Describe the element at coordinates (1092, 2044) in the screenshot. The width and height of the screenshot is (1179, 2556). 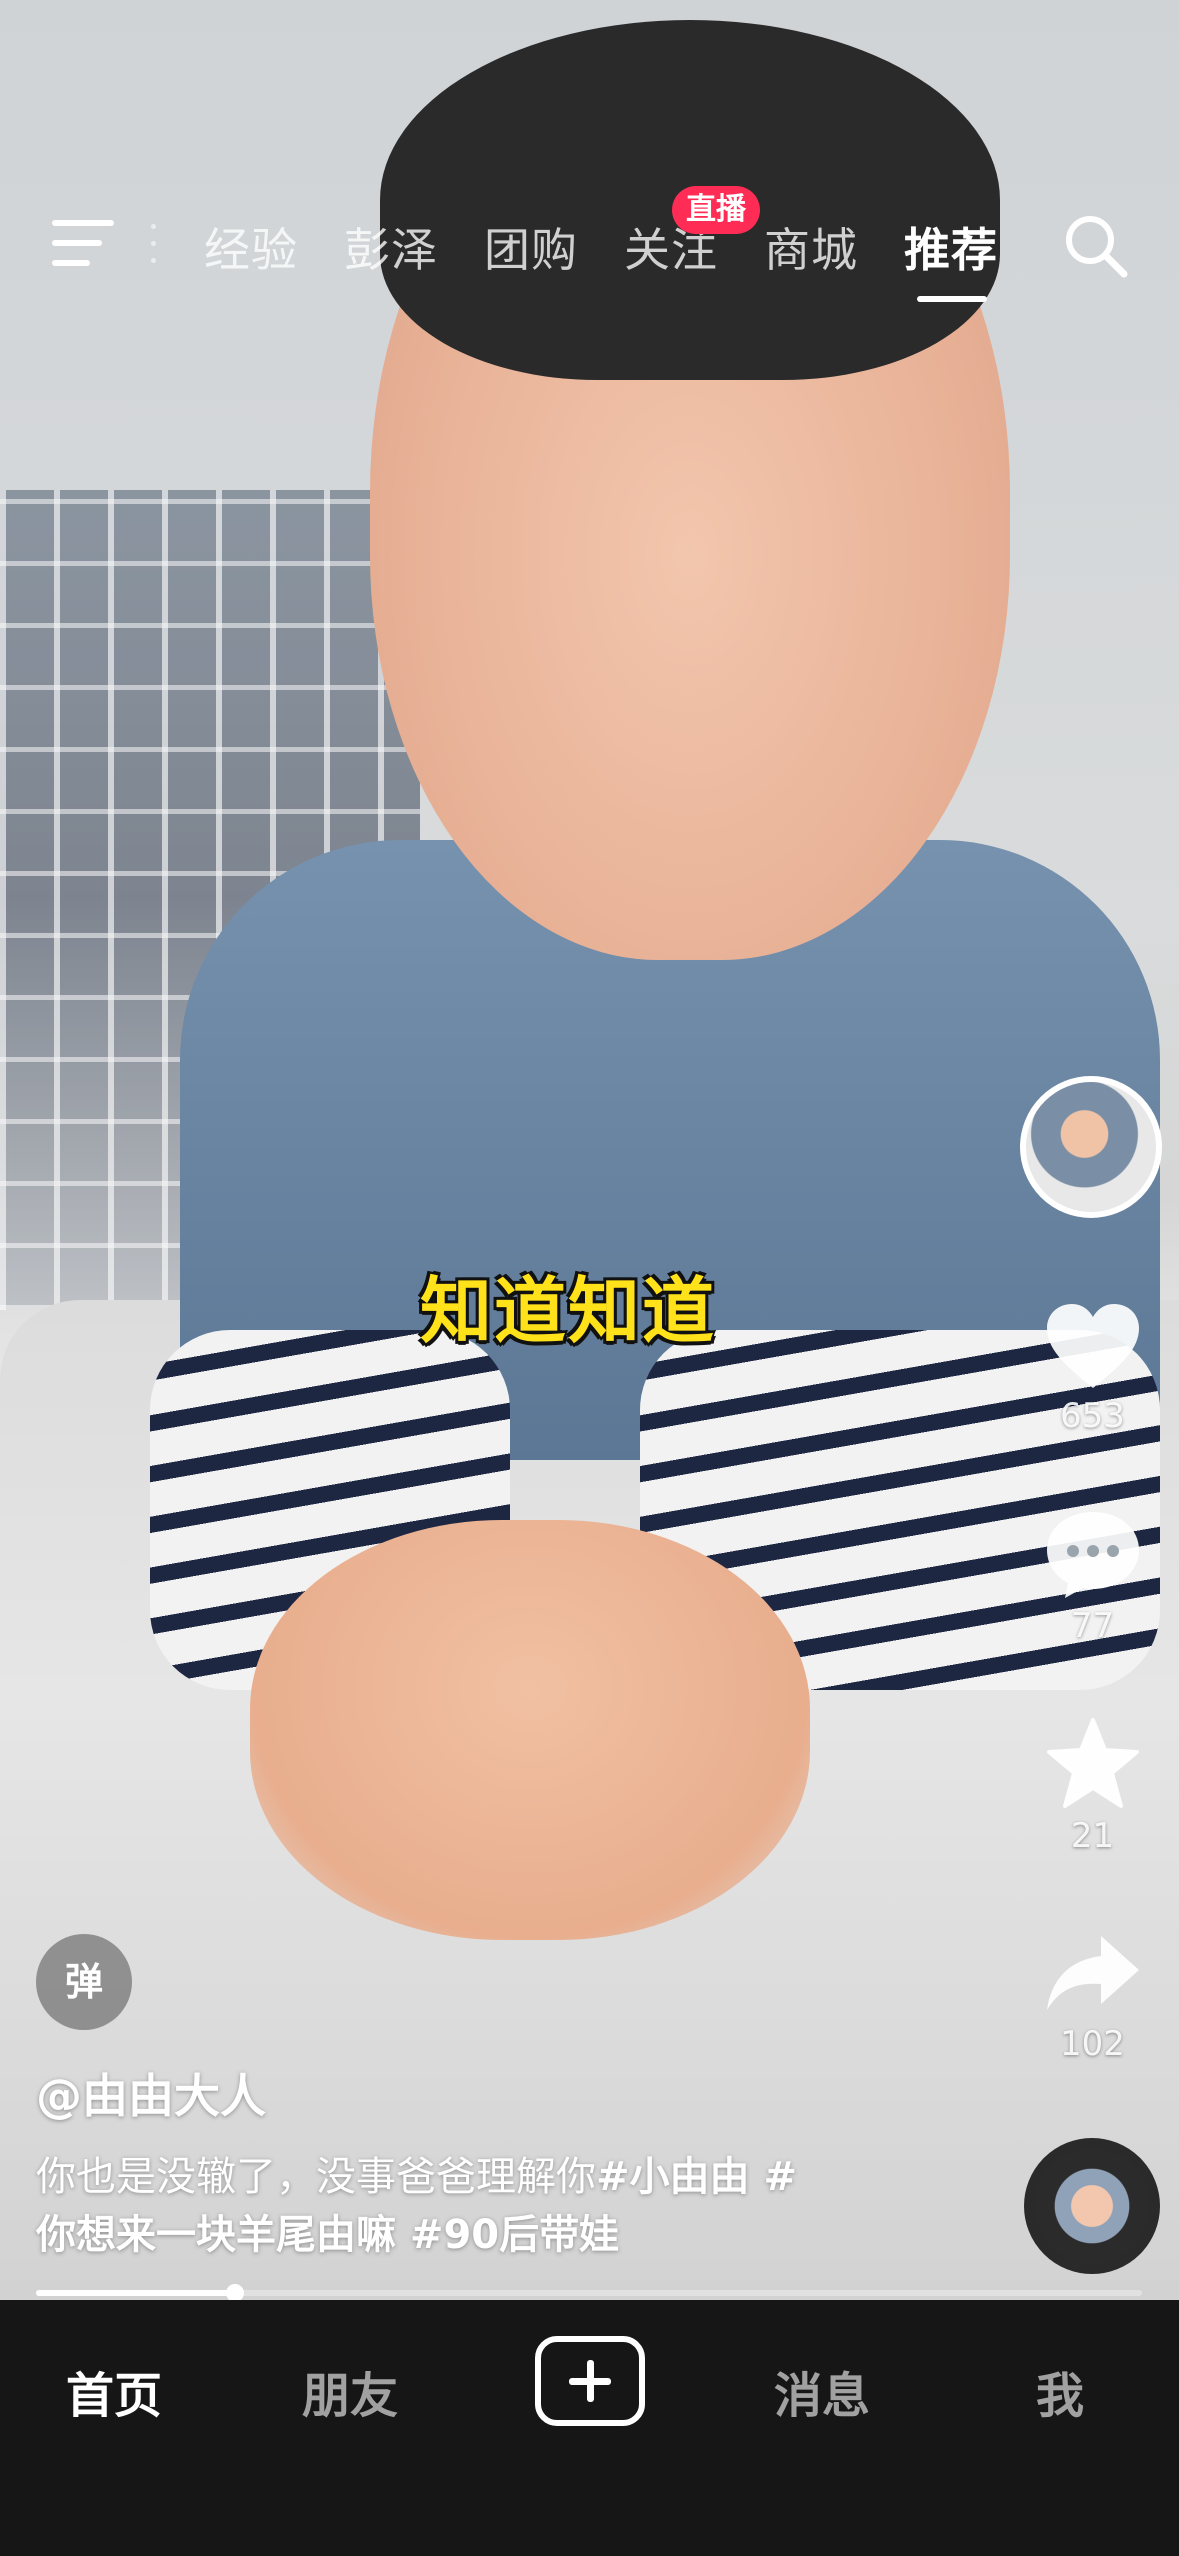
I see `share-count: 102` at that location.